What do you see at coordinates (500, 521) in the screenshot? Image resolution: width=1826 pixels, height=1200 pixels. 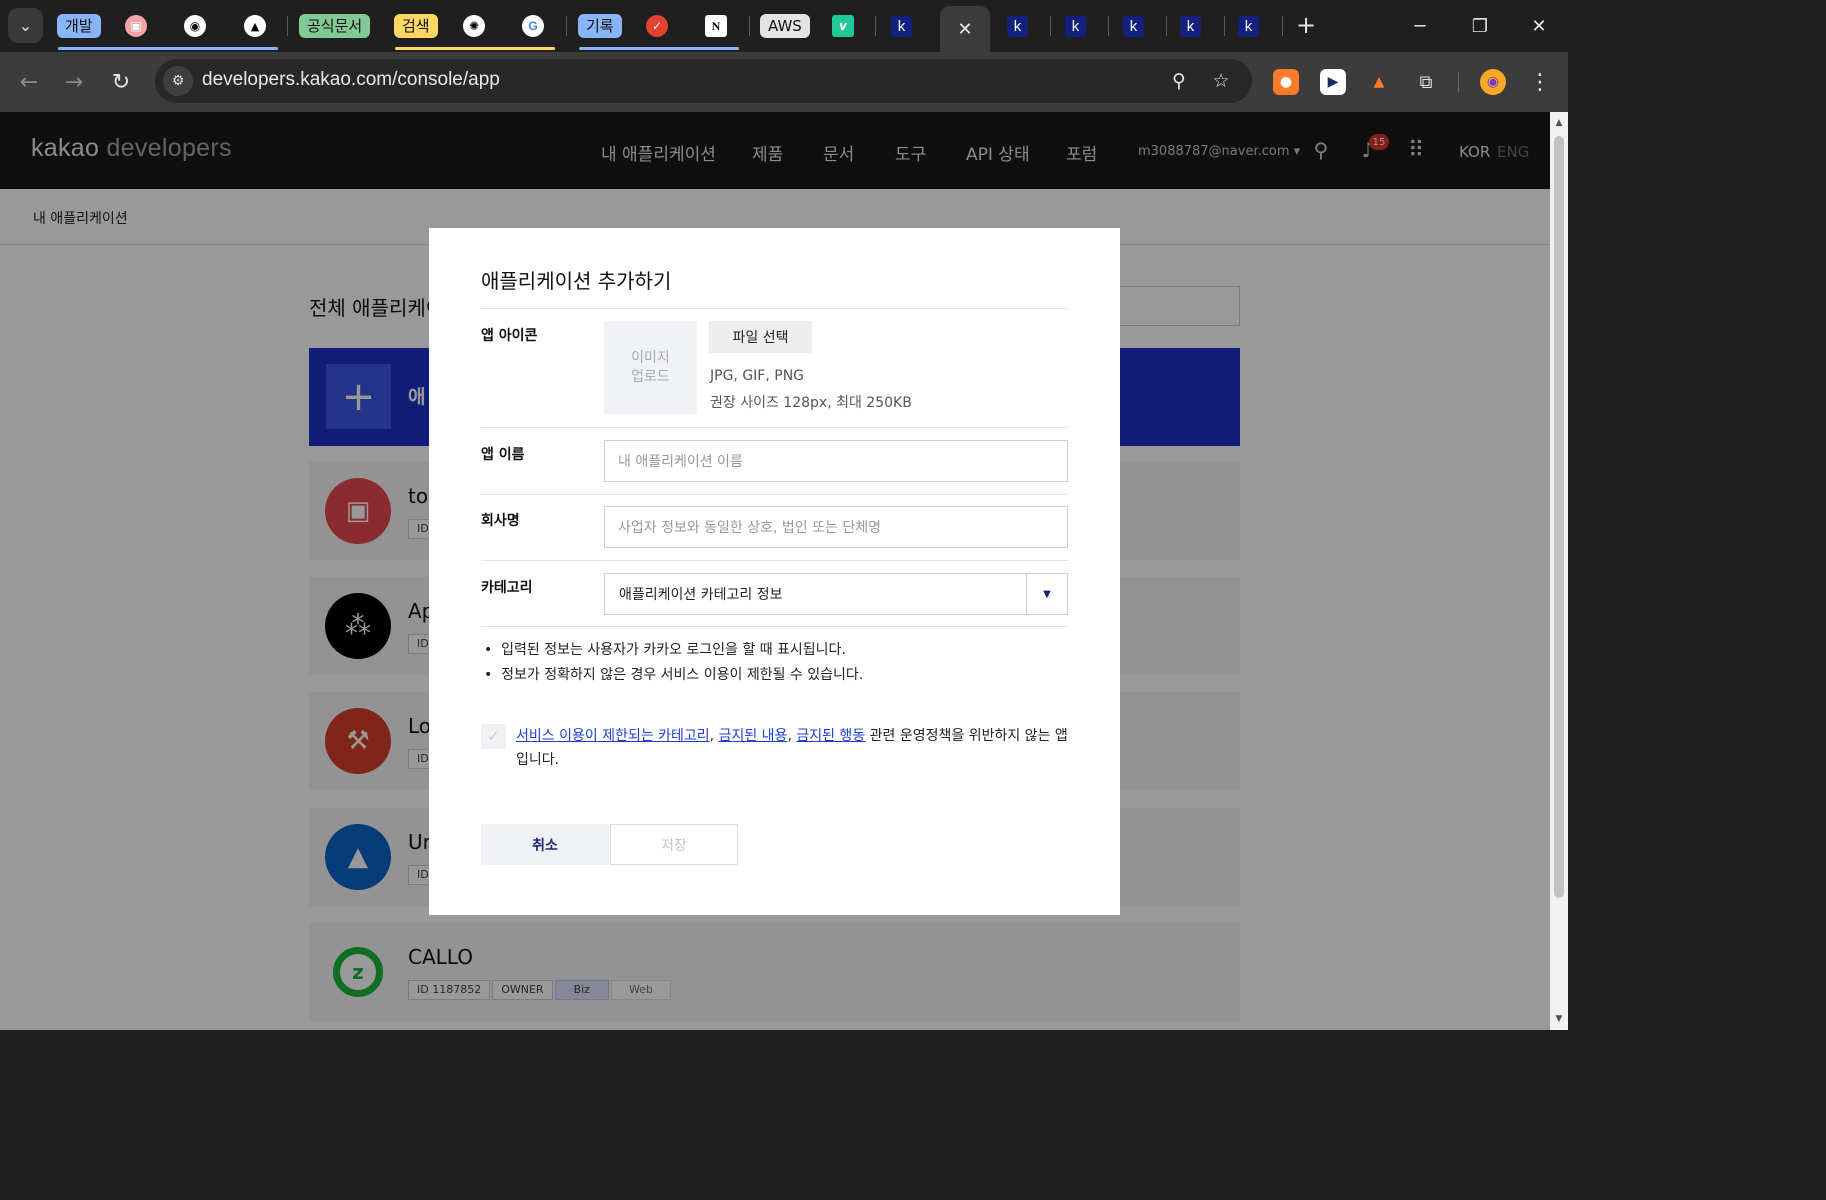 I see `company-label: 회사명` at bounding box center [500, 521].